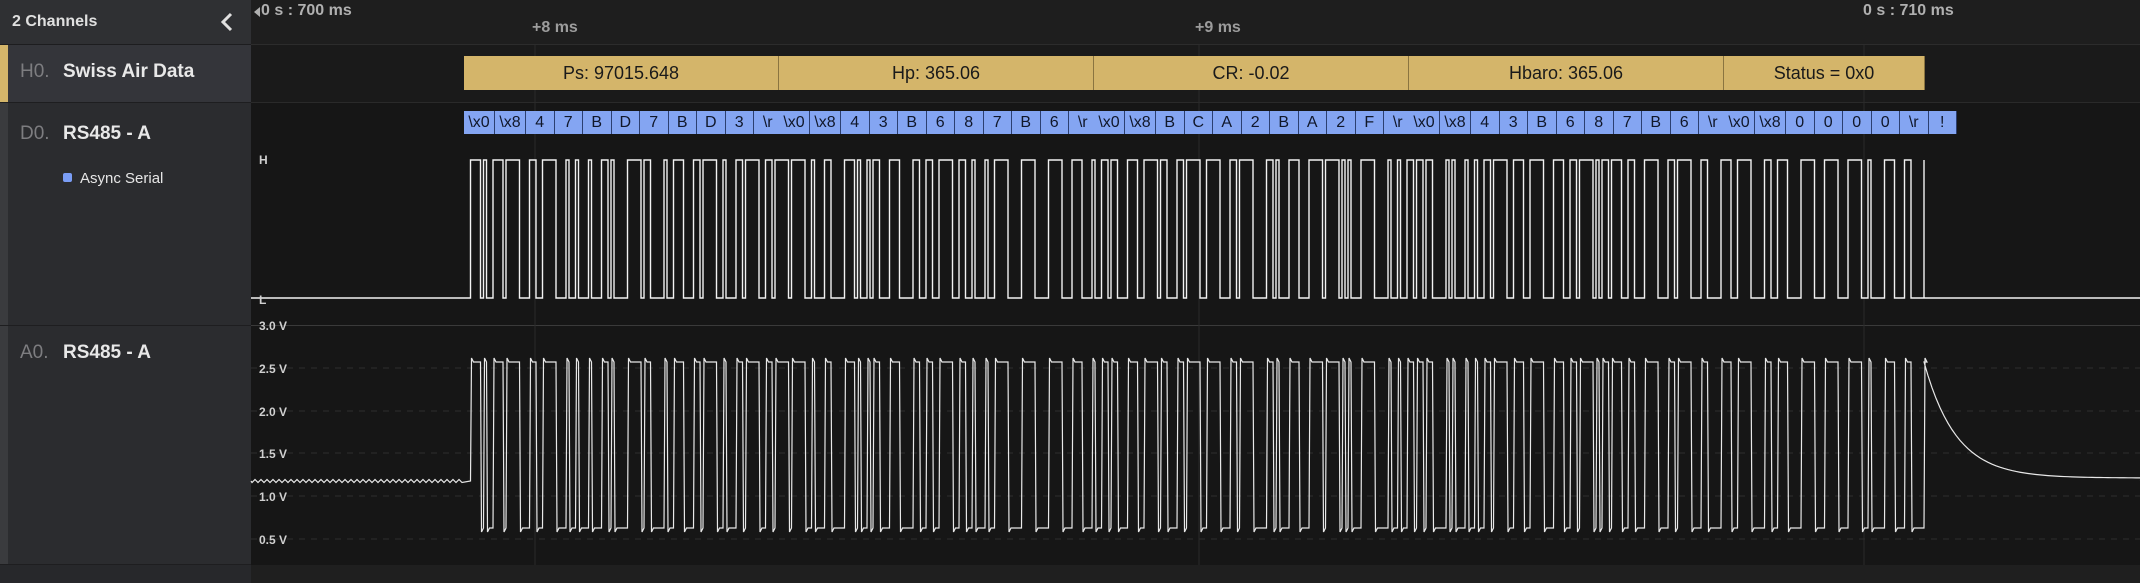 The width and height of the screenshot is (2140, 583). Describe the element at coordinates (1908, 10) in the screenshot. I see `ruler-end-label: 0 s : 710 ms` at that location.